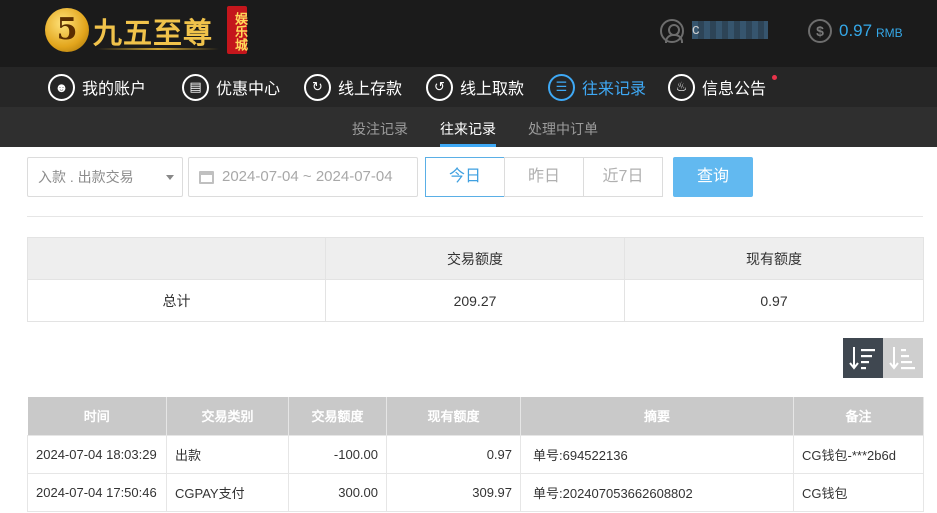  What do you see at coordinates (176, 258) in the screenshot?
I see `summary-header-cell` at bounding box center [176, 258].